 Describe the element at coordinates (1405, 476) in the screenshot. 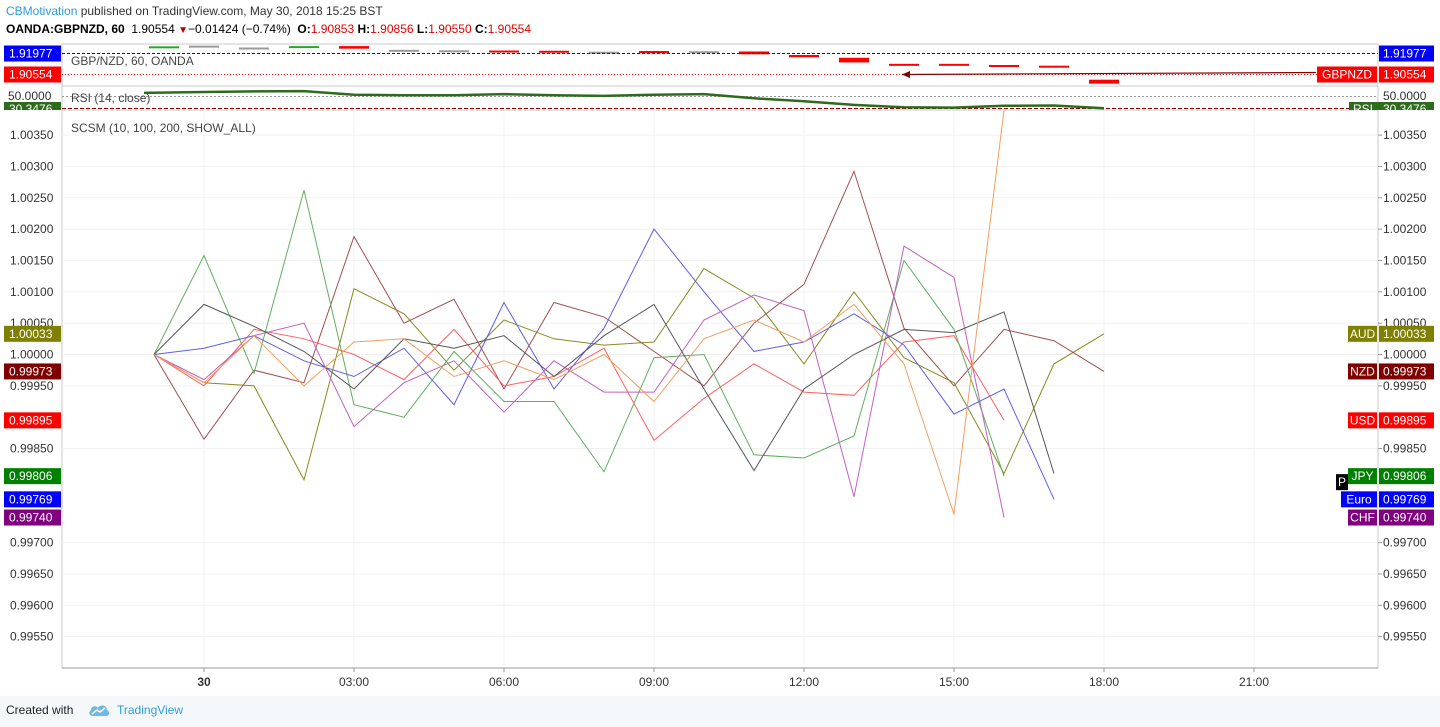

I see `marker-right-value: 0.99806` at that location.